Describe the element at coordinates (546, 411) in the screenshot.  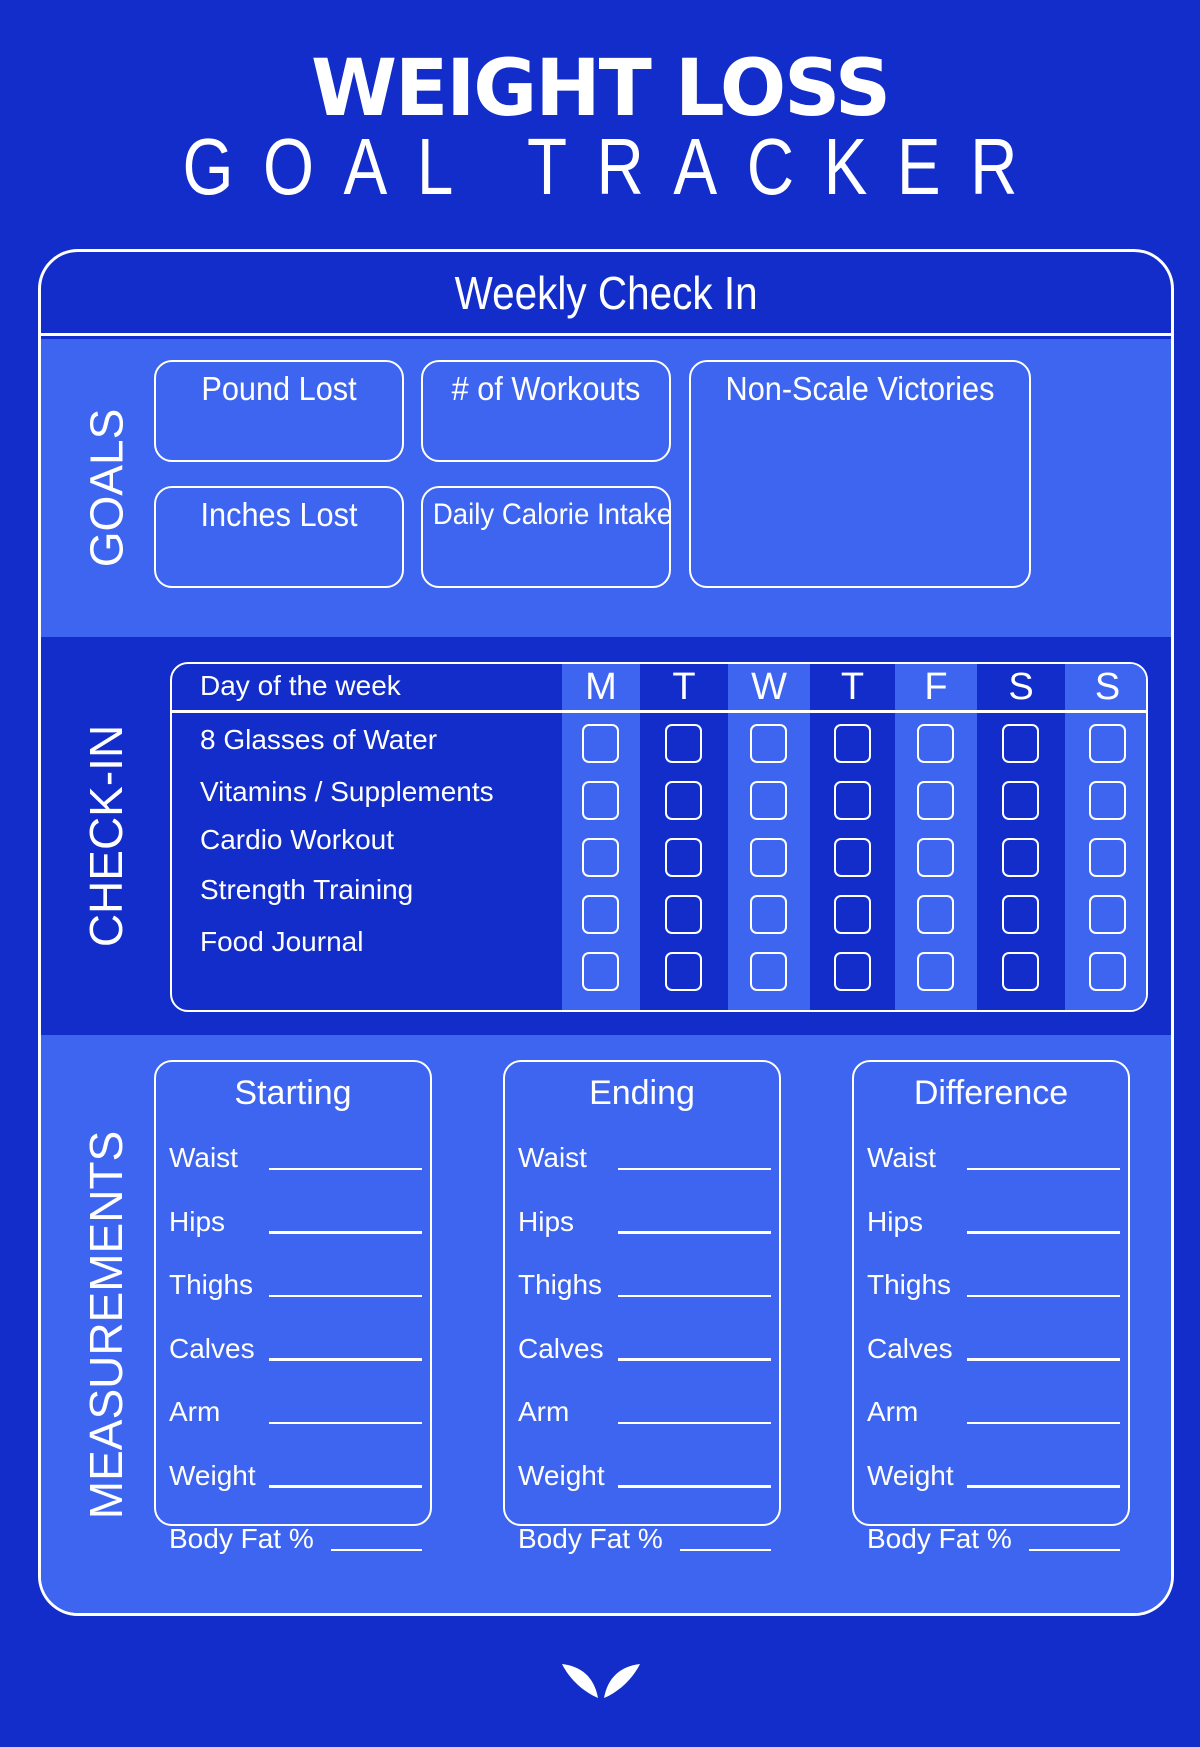
I see `goal-box-workouts: # of Workouts` at that location.